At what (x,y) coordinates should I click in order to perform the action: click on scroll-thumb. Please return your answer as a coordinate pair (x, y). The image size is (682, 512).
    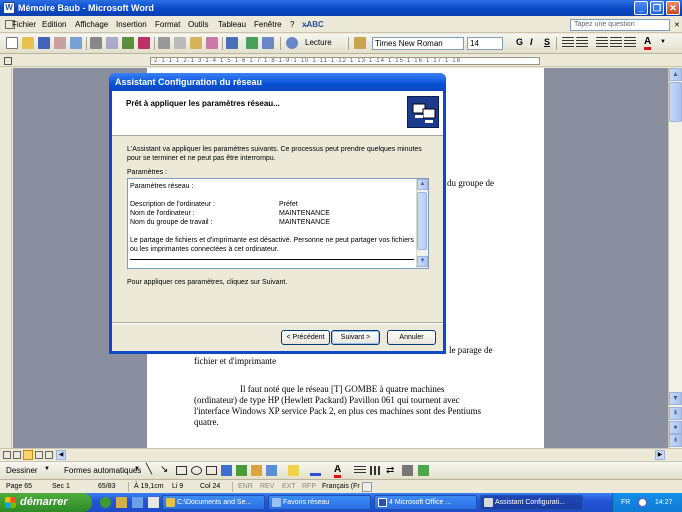
    Looking at the image, I should click on (675, 102).